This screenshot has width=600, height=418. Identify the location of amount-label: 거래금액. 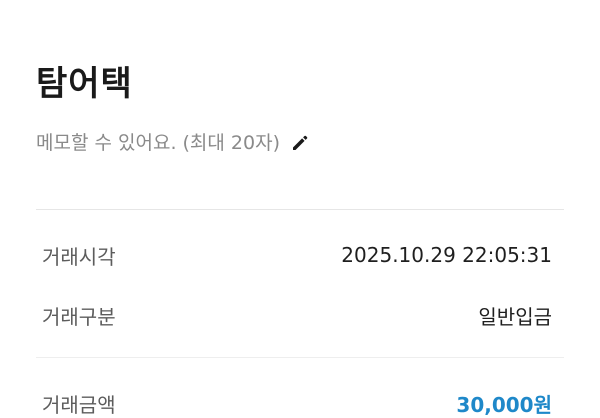
(79, 404).